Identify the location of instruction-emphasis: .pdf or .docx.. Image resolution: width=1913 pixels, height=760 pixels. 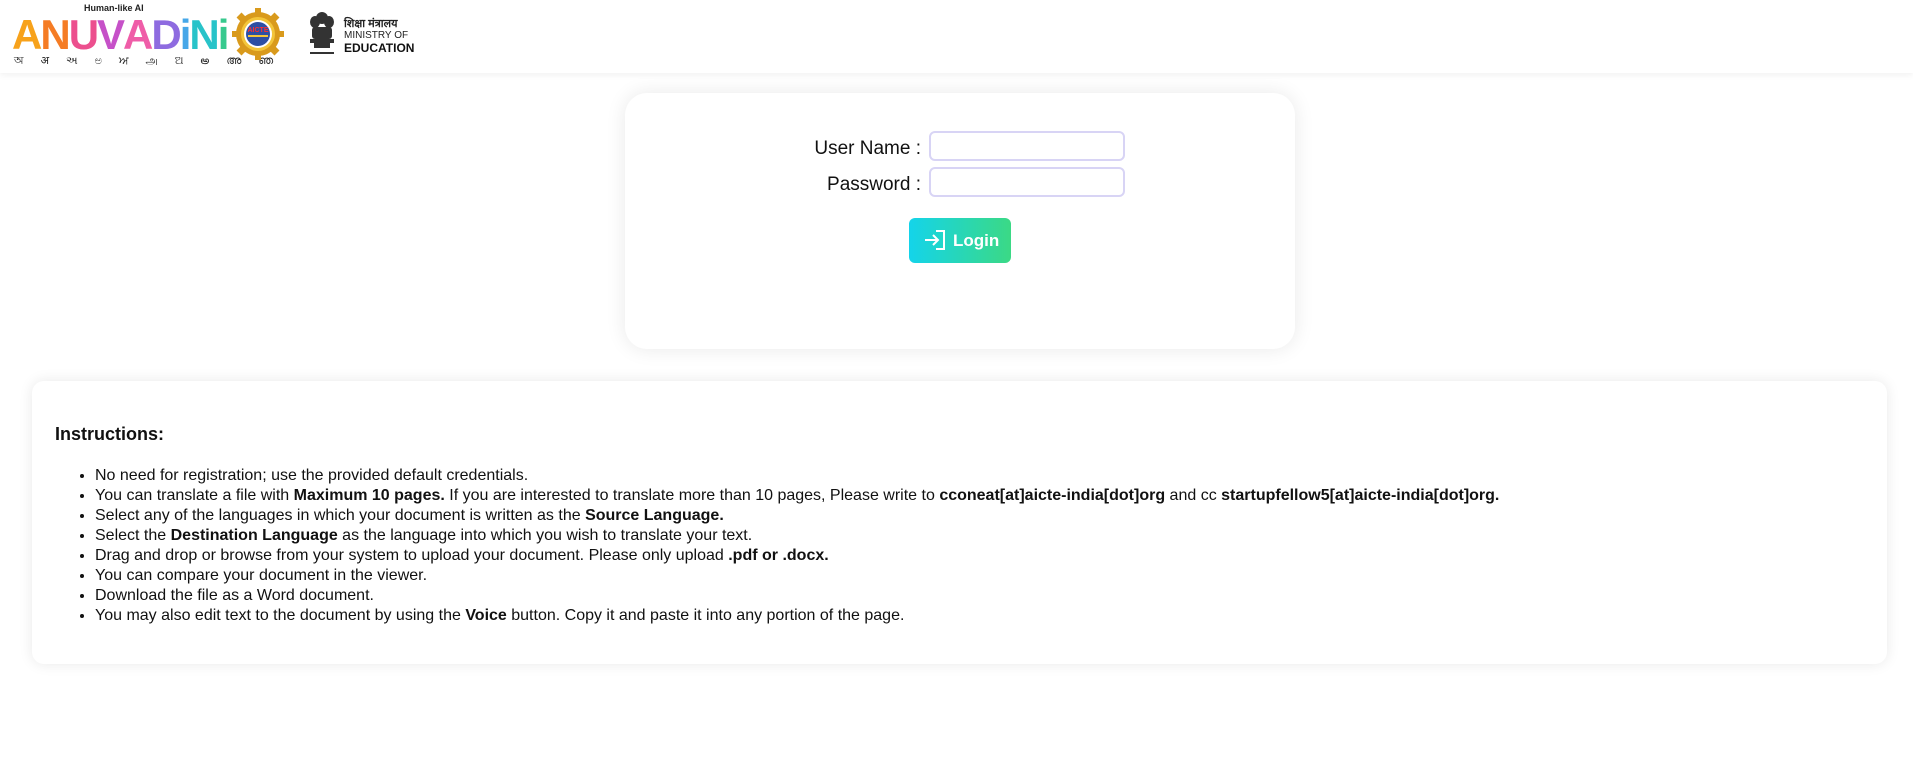
(778, 555).